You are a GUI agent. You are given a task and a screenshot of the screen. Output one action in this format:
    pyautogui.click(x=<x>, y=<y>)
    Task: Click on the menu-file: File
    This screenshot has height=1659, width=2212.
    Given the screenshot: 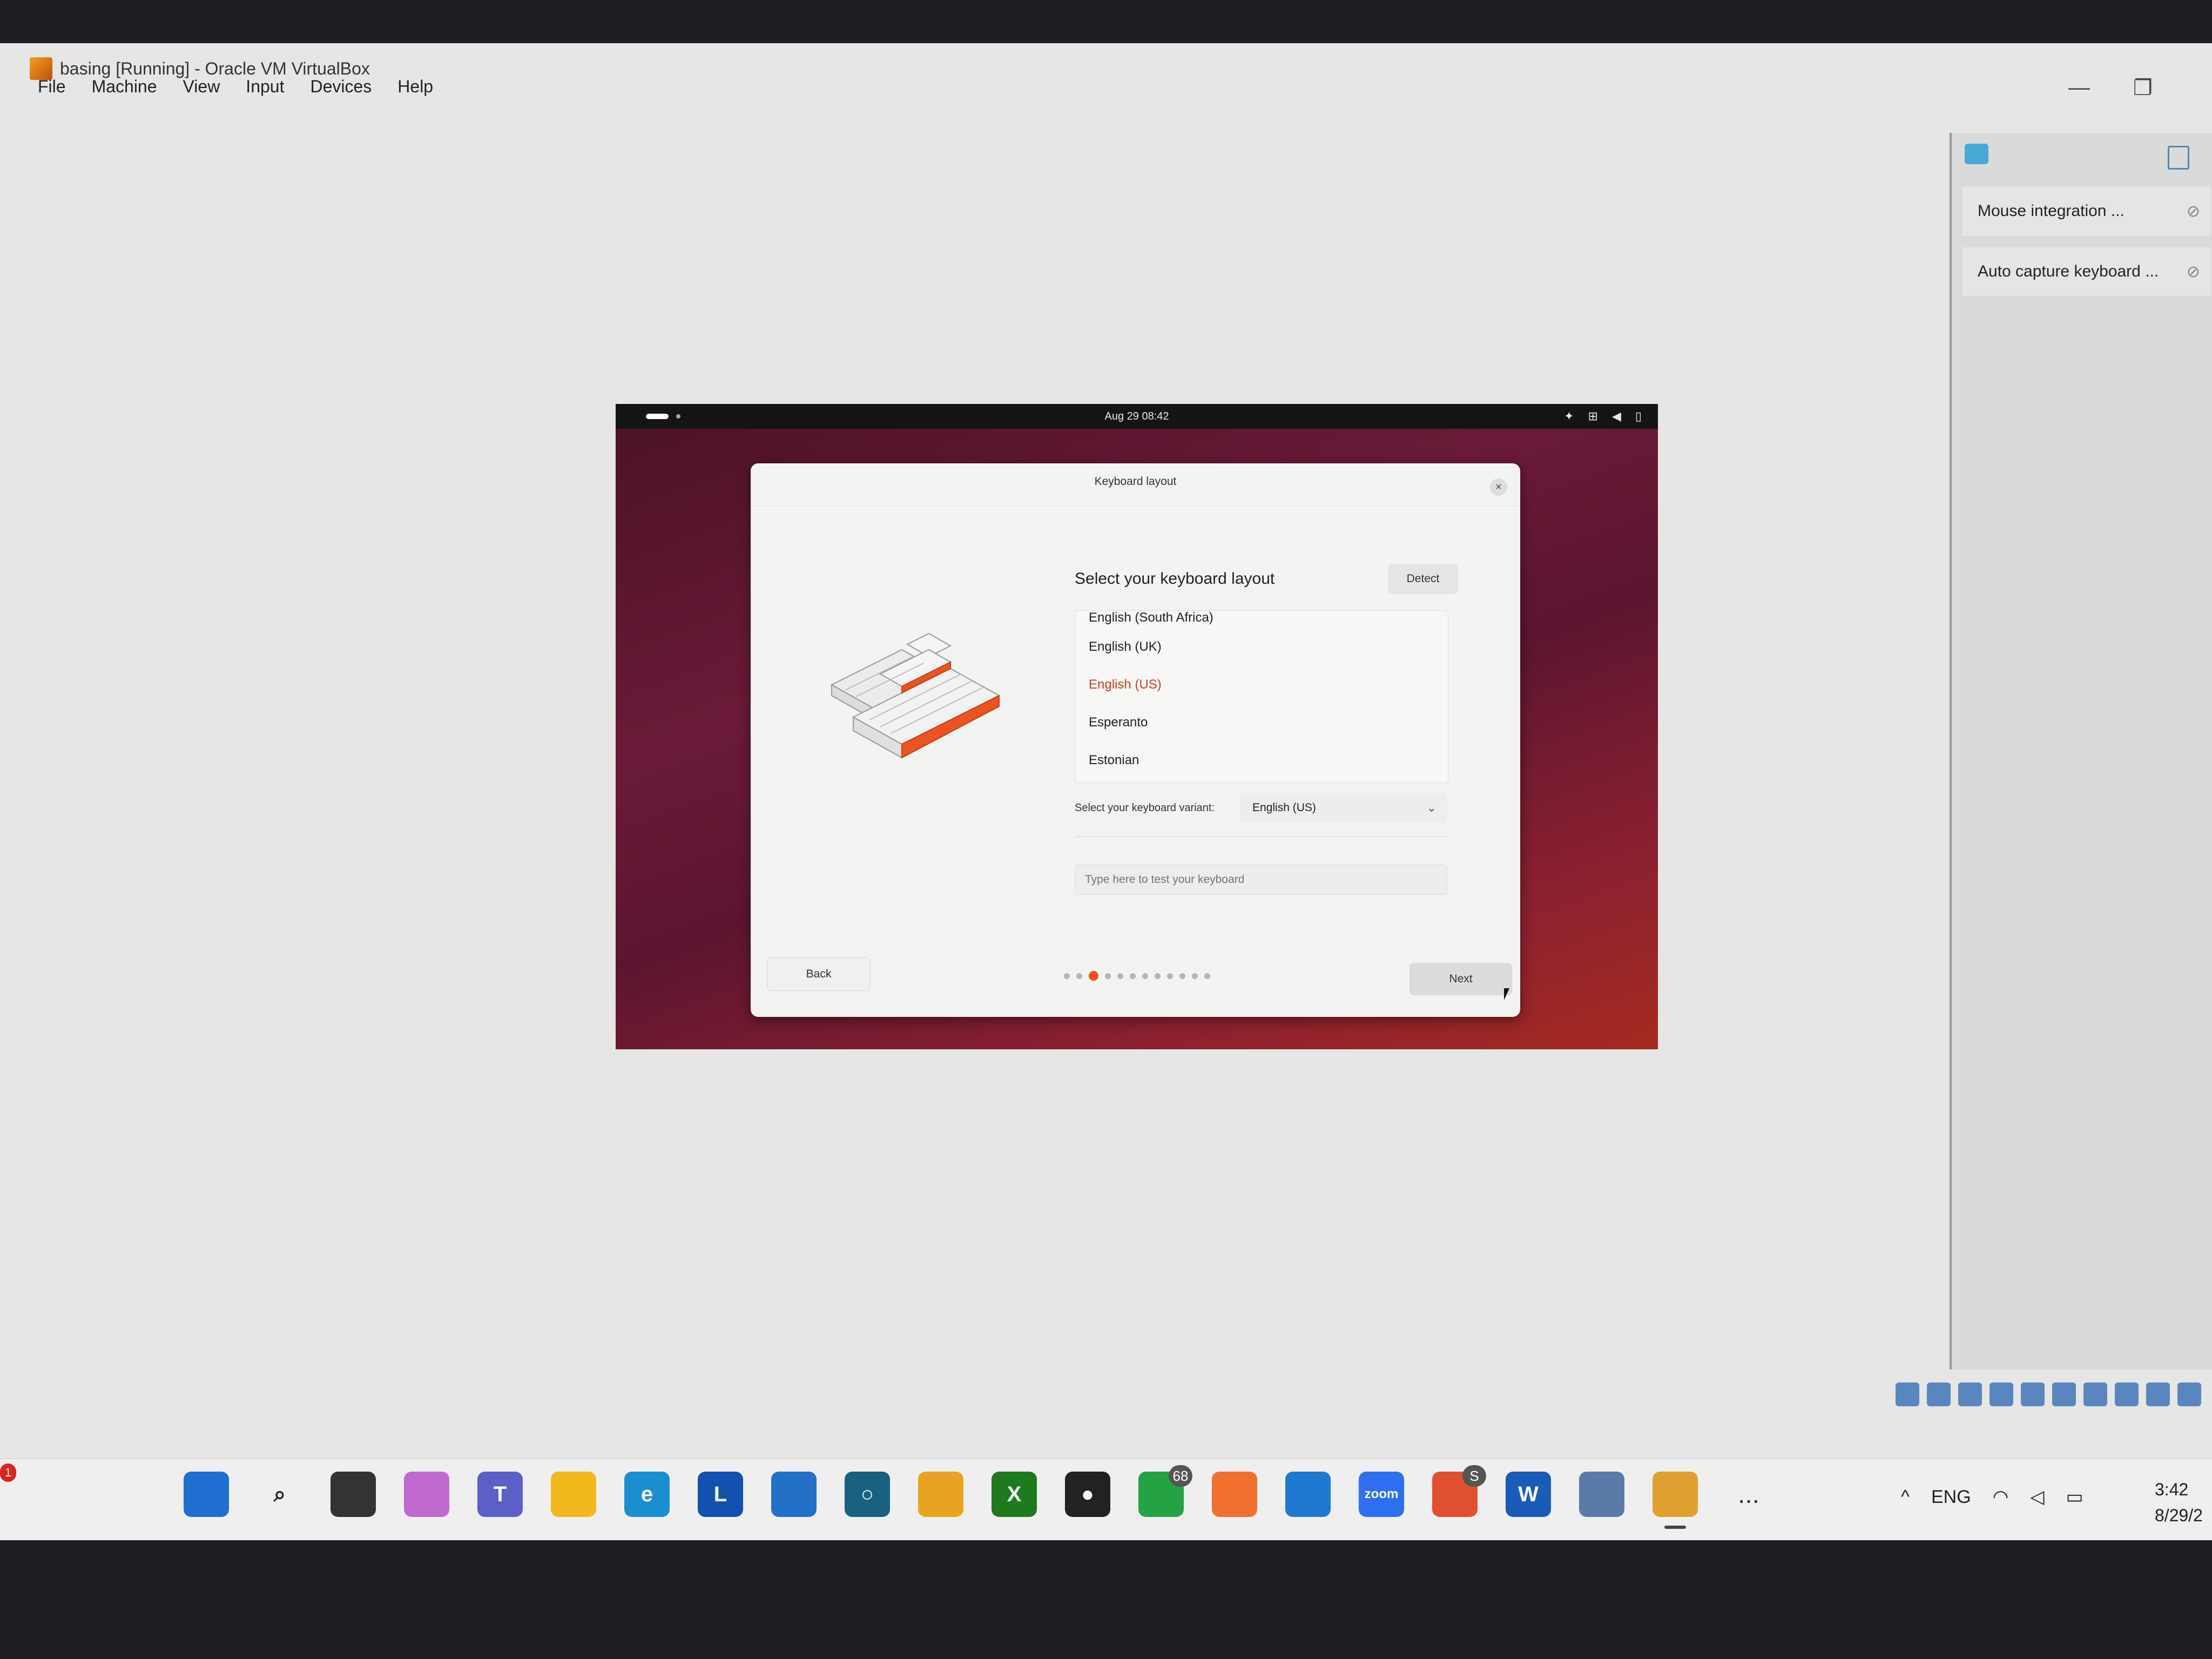 What is the action you would take?
    pyautogui.click(x=52, y=87)
    